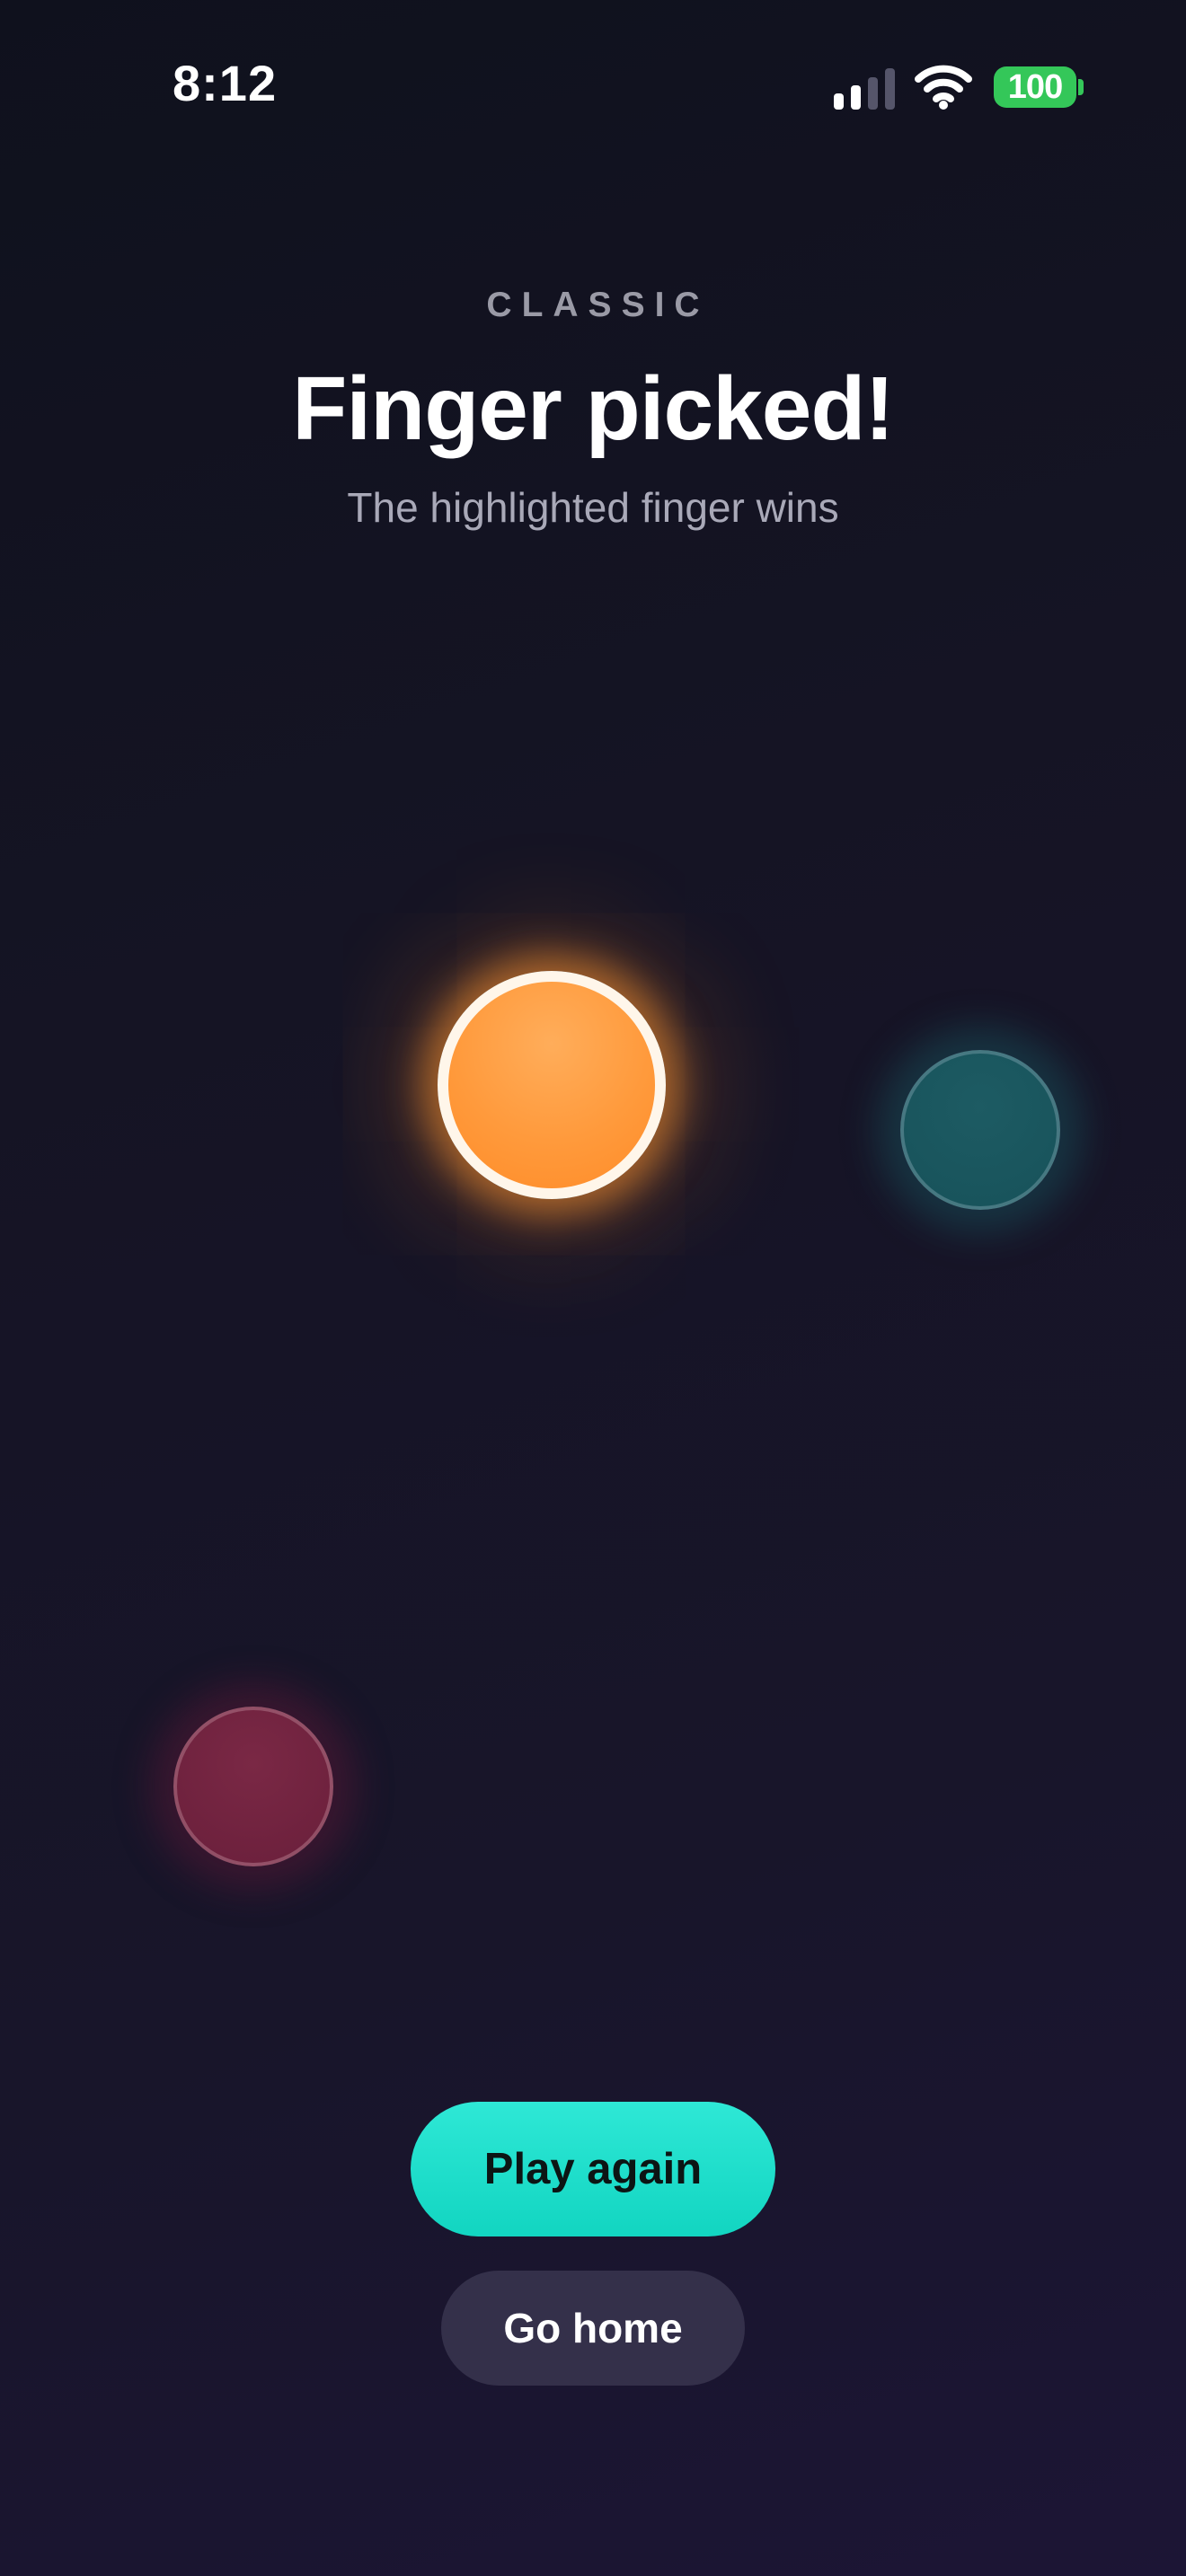  I want to click on status-time: 8:12, so click(225, 83).